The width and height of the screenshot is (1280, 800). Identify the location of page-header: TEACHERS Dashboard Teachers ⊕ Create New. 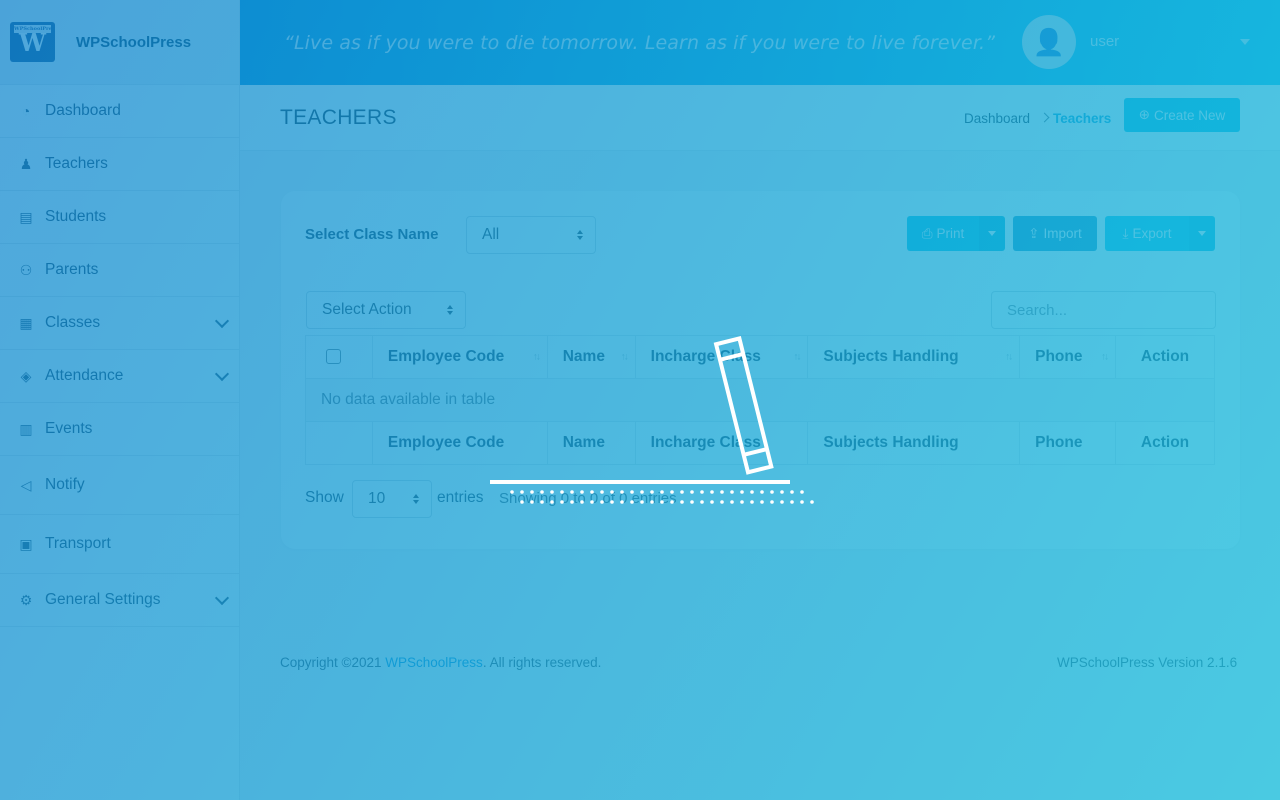
(760, 118).